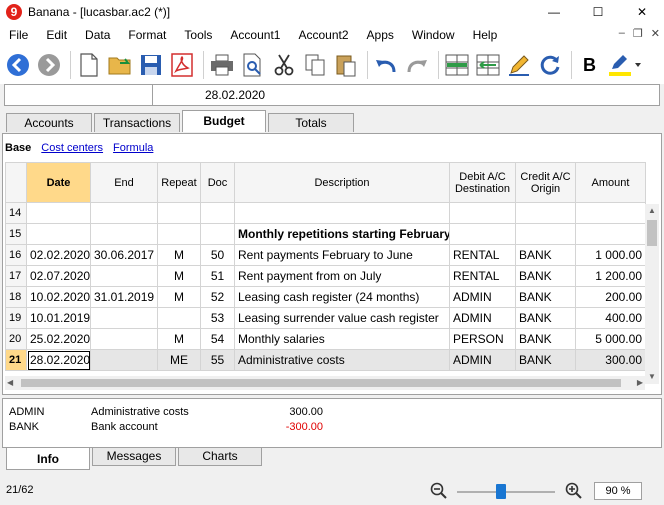 The width and height of the screenshot is (664, 505). I want to click on bold-icon: B, so click(589, 65).